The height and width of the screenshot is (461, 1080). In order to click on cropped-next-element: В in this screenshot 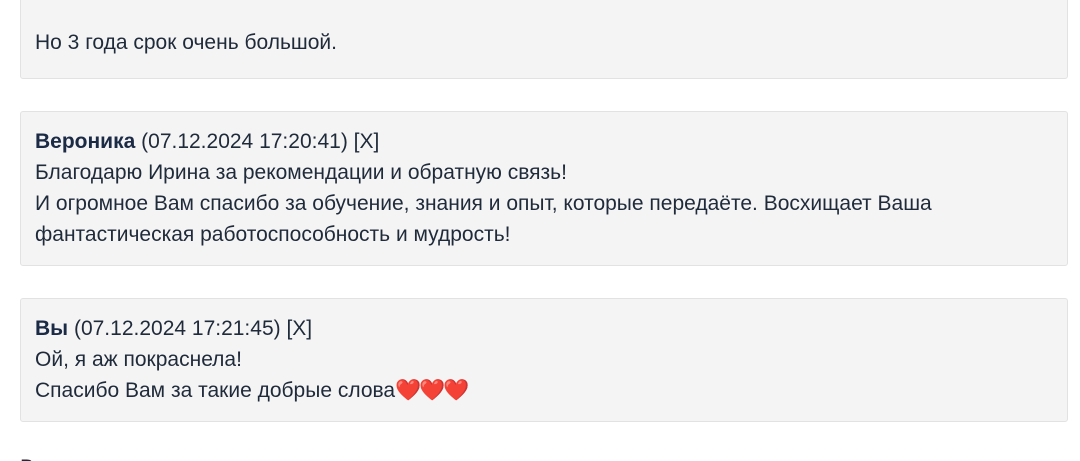, I will do `click(35, 454)`.